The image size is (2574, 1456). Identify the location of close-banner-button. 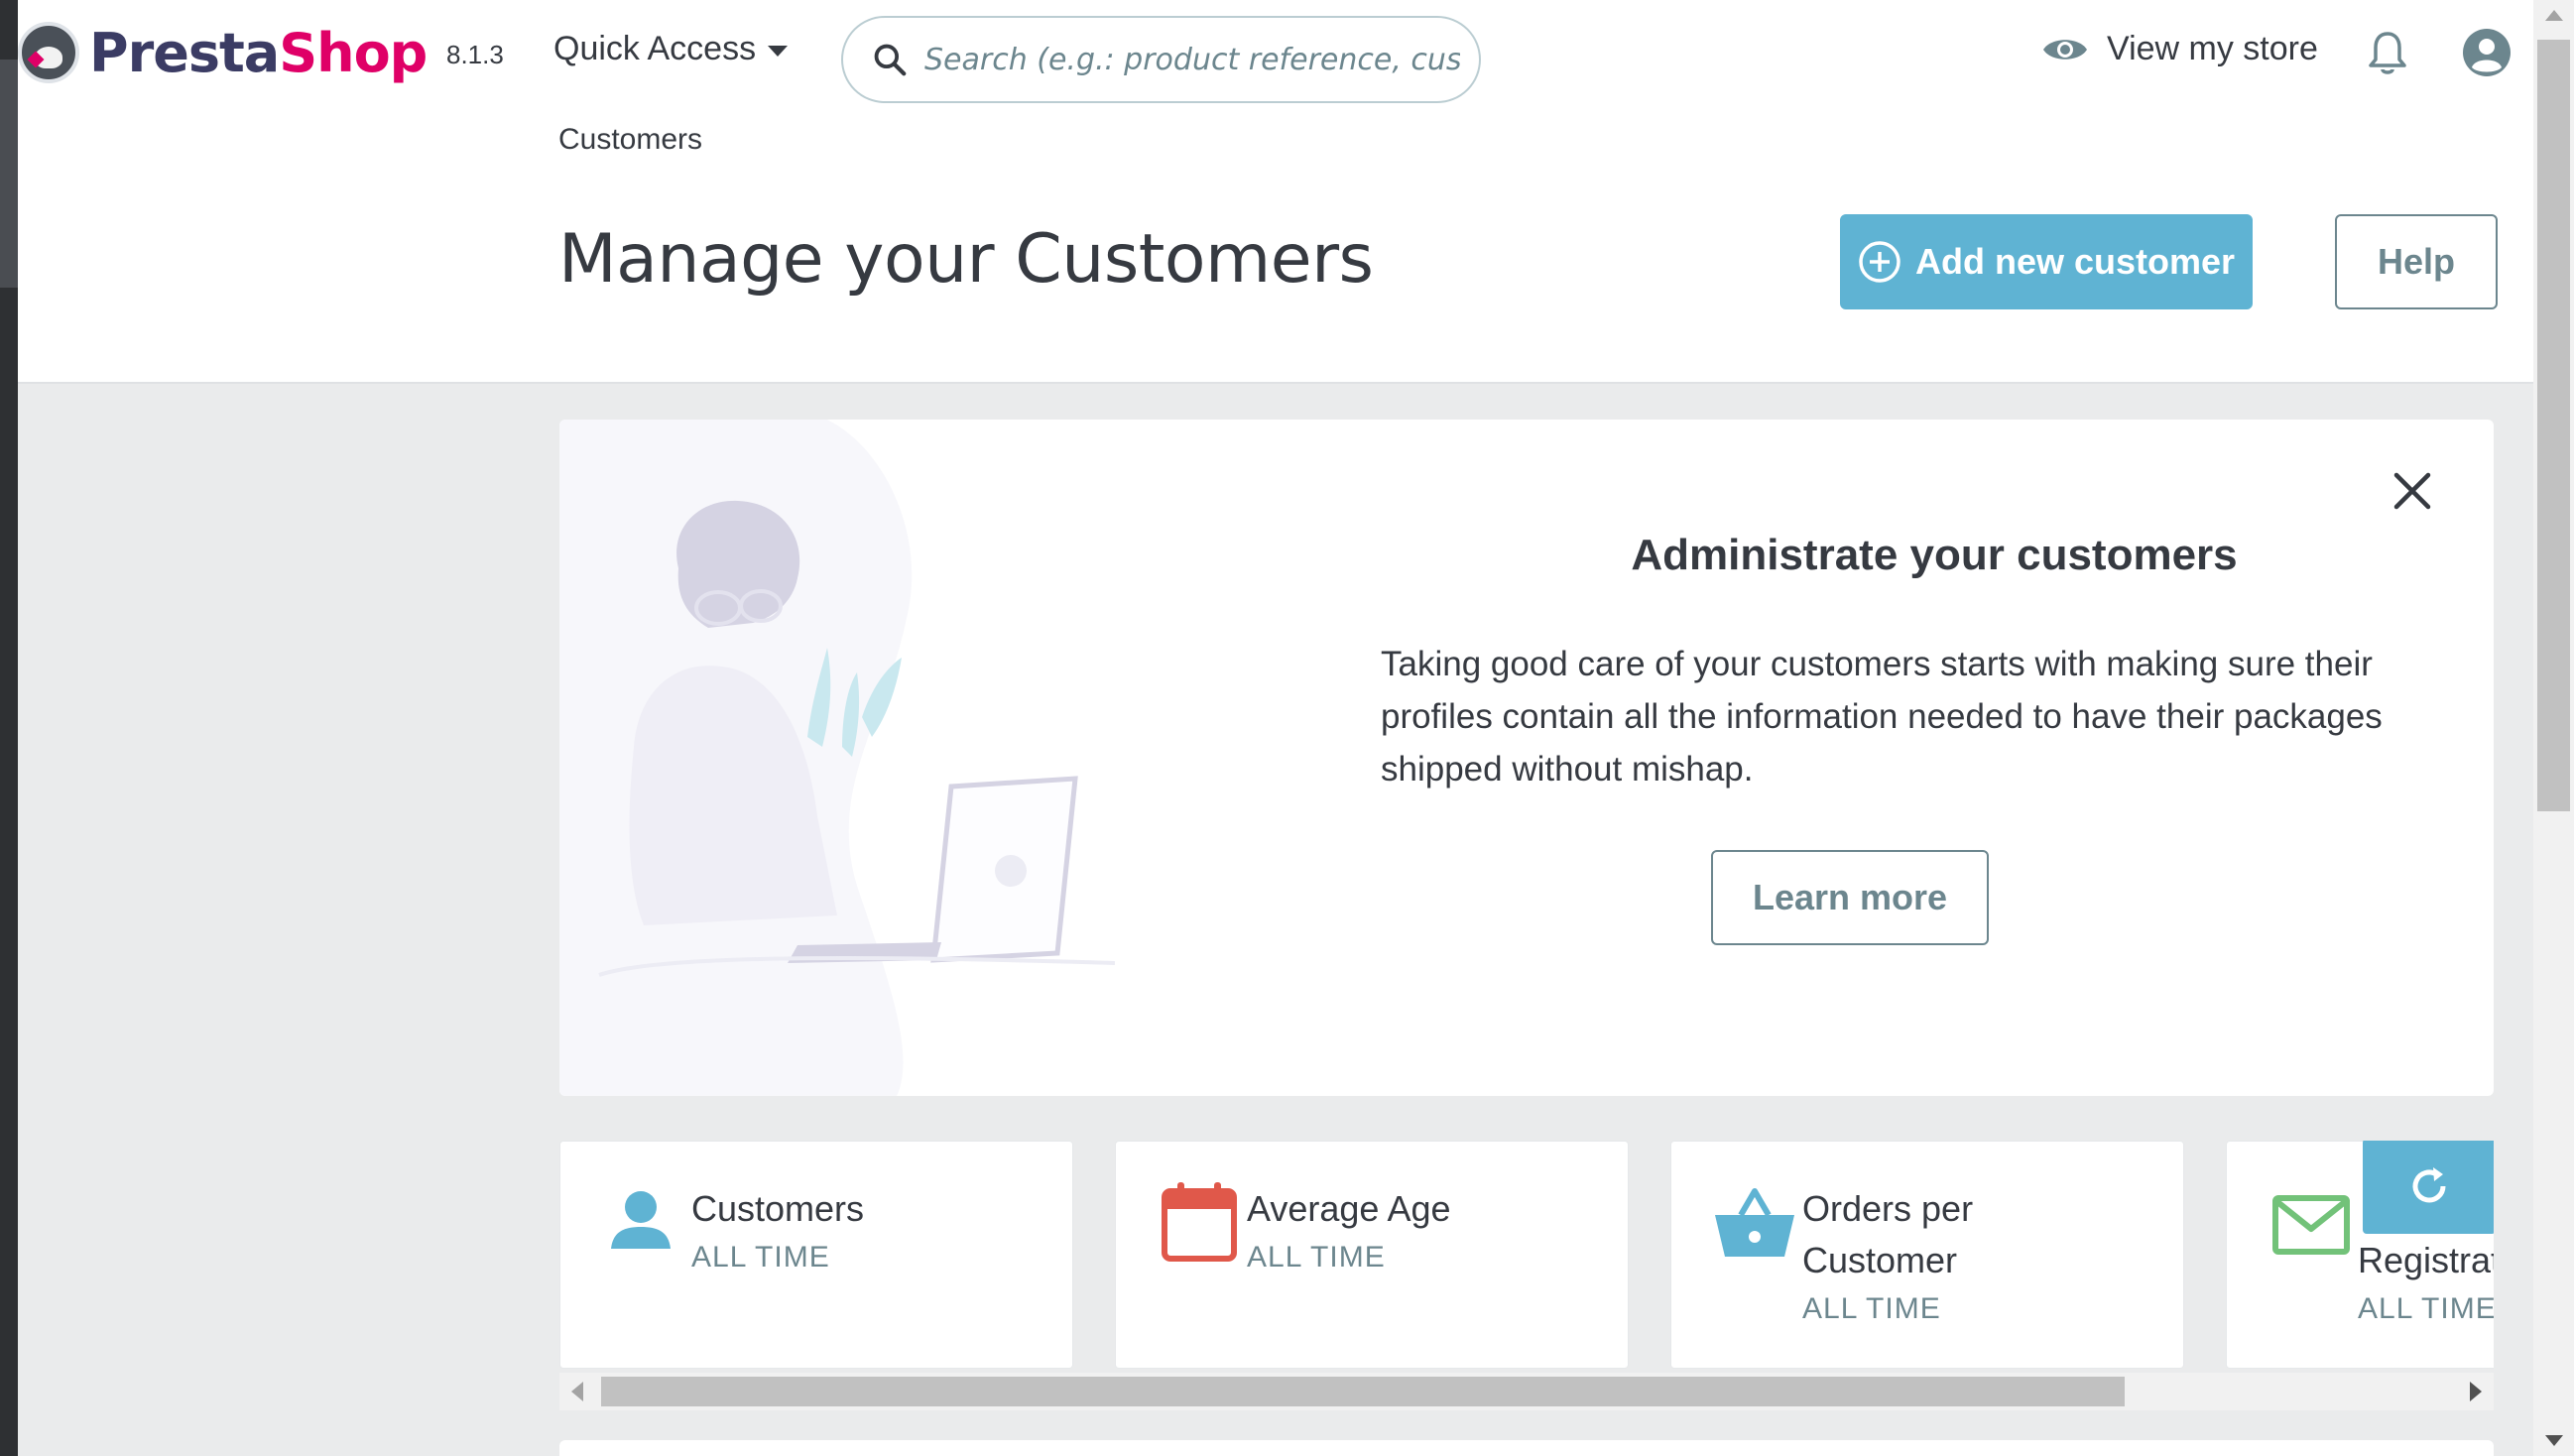
(2412, 493).